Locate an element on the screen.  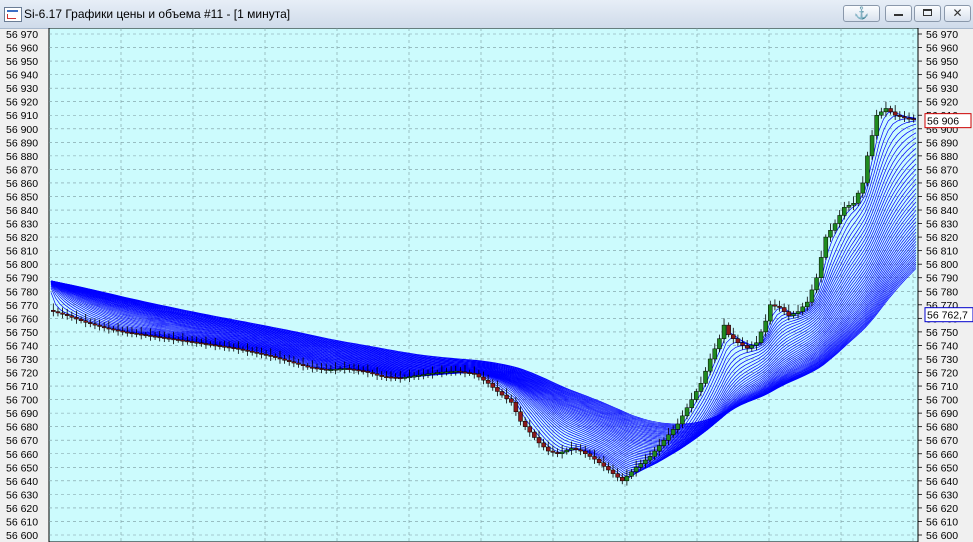
anchor-button: ⚓ is located at coordinates (861, 13).